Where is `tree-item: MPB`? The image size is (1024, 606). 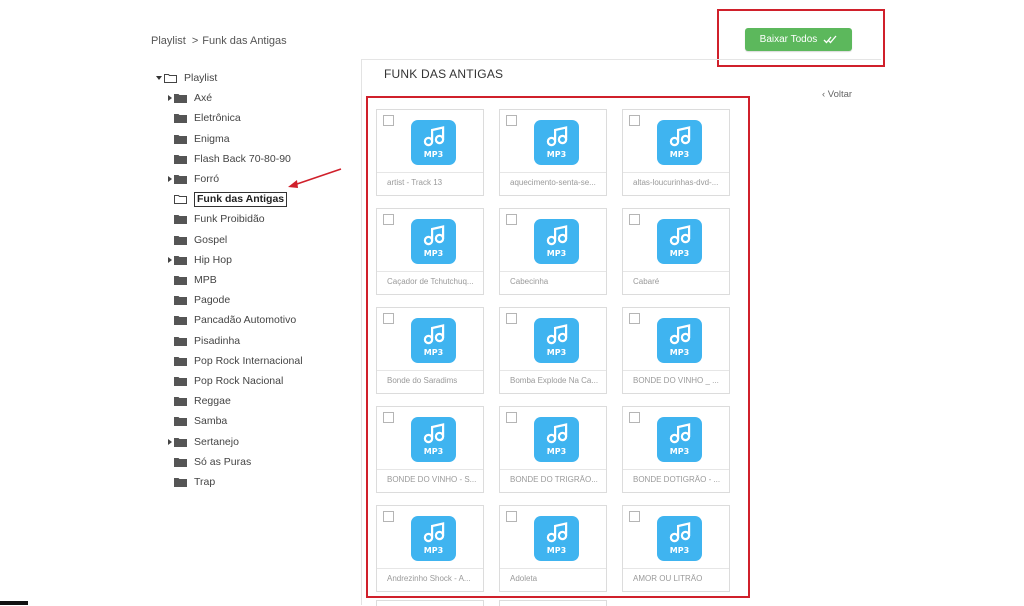 tree-item: MPB is located at coordinates (192, 280).